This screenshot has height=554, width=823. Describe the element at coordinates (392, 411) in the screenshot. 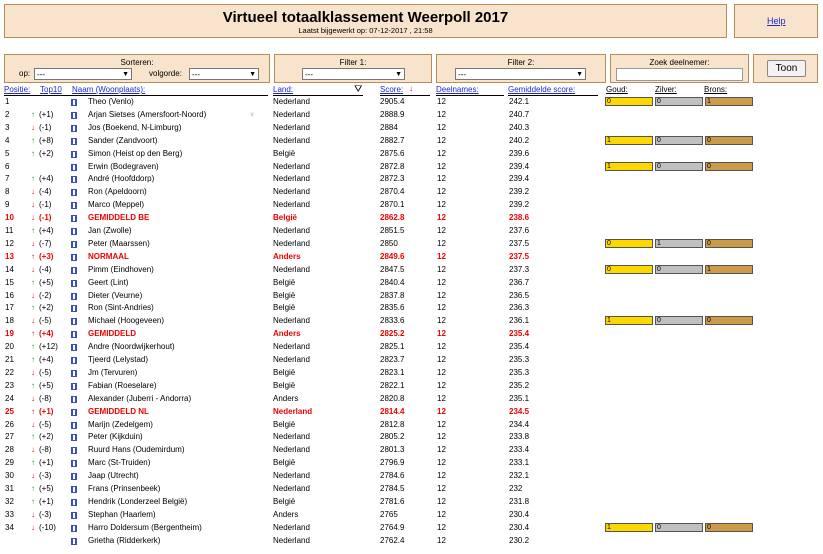

I see `score-cell: 2814.4` at that location.